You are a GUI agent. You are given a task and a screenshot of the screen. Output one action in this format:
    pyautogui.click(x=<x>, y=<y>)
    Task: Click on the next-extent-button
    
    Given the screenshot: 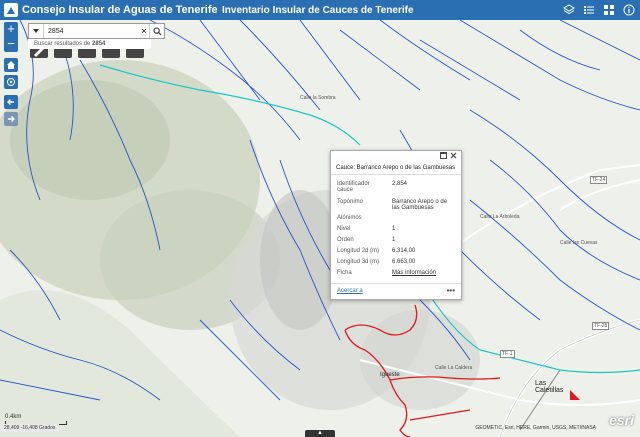 What is the action you would take?
    pyautogui.click(x=11, y=119)
    